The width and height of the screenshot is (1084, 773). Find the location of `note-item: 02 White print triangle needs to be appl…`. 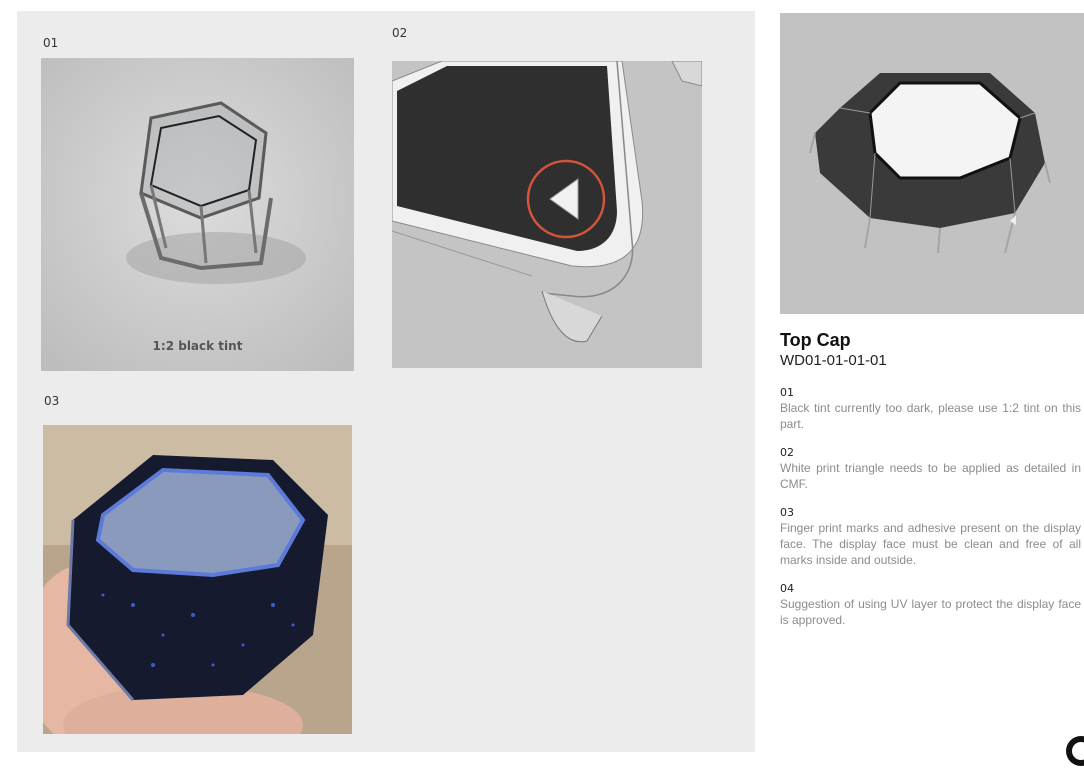

note-item: 02 White print triangle needs to be appl… is located at coordinates (930, 469).